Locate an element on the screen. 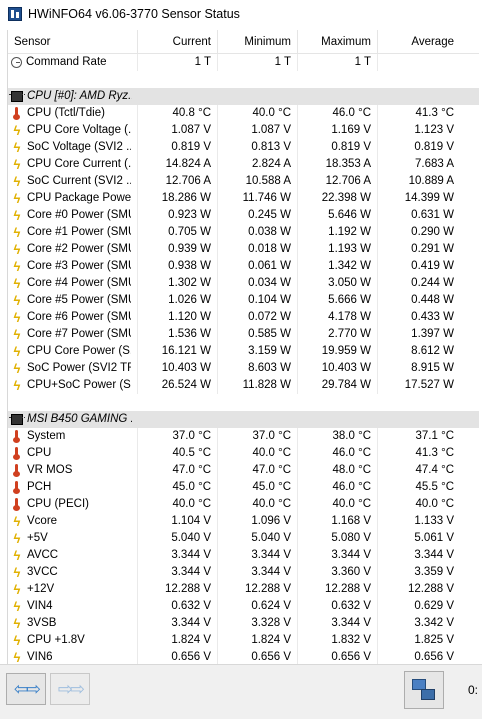 This screenshot has width=482, height=719. current-value: 18.286 W is located at coordinates (178, 198).